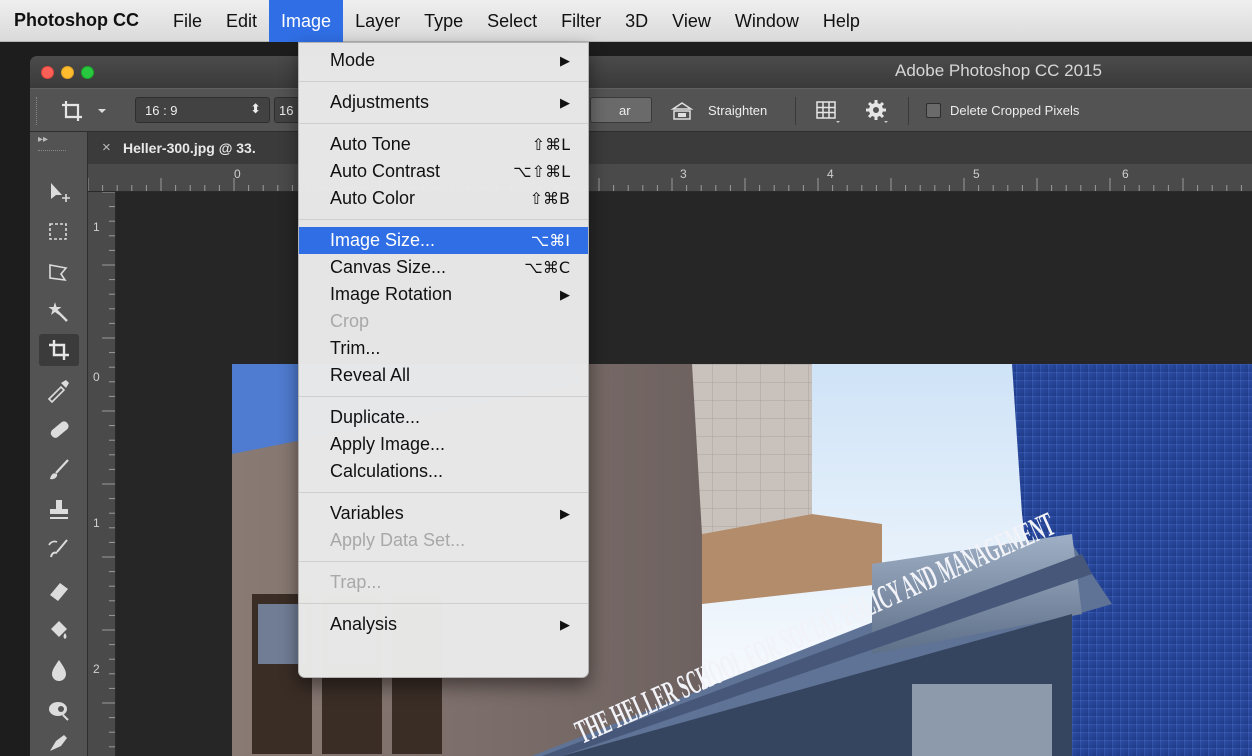 This screenshot has height=756, width=1252. I want to click on menu-3d: 3D, so click(636, 21).